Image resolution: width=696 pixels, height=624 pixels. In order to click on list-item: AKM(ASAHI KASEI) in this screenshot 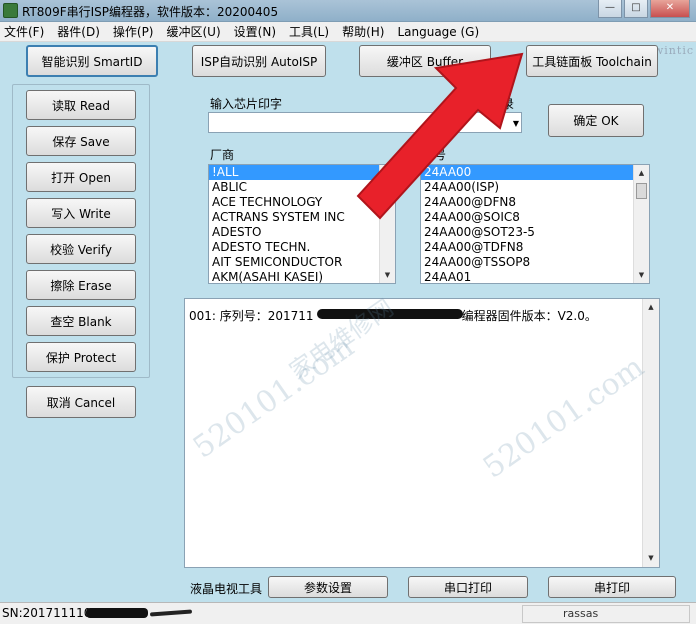, I will do `click(302, 276)`.